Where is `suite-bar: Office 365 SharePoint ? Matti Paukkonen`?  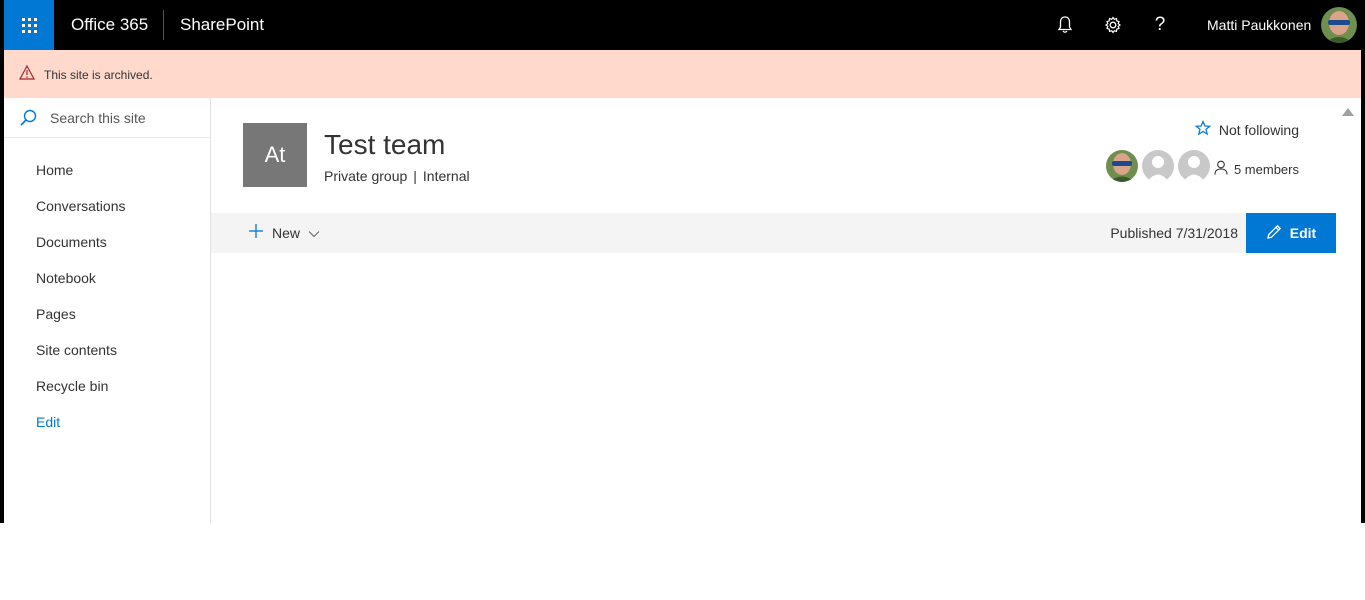 suite-bar: Office 365 SharePoint ? Matti Paukkonen is located at coordinates (682, 25).